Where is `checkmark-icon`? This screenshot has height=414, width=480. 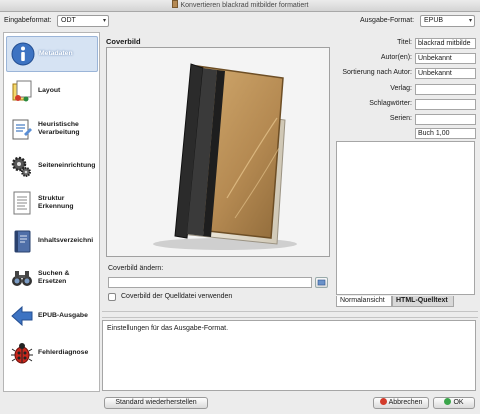
checkmark-icon is located at coordinates (448, 401).